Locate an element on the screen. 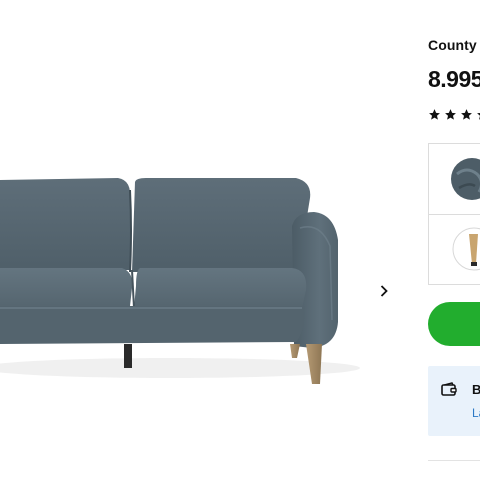 This screenshot has height=480, width=480. payment-link: La is located at coordinates (476, 413).